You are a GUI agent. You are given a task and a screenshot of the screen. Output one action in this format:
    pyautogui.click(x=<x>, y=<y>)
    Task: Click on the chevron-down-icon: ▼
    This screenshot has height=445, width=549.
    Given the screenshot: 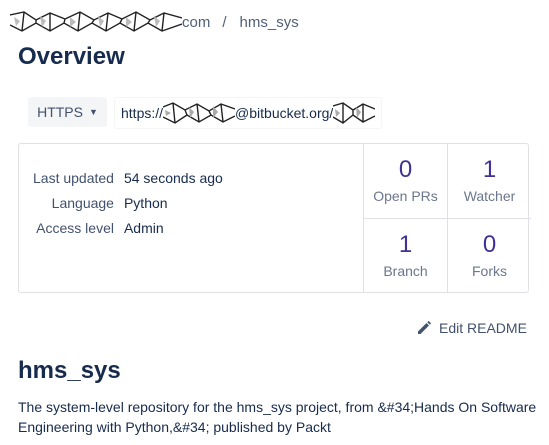 What is the action you would take?
    pyautogui.click(x=93, y=112)
    